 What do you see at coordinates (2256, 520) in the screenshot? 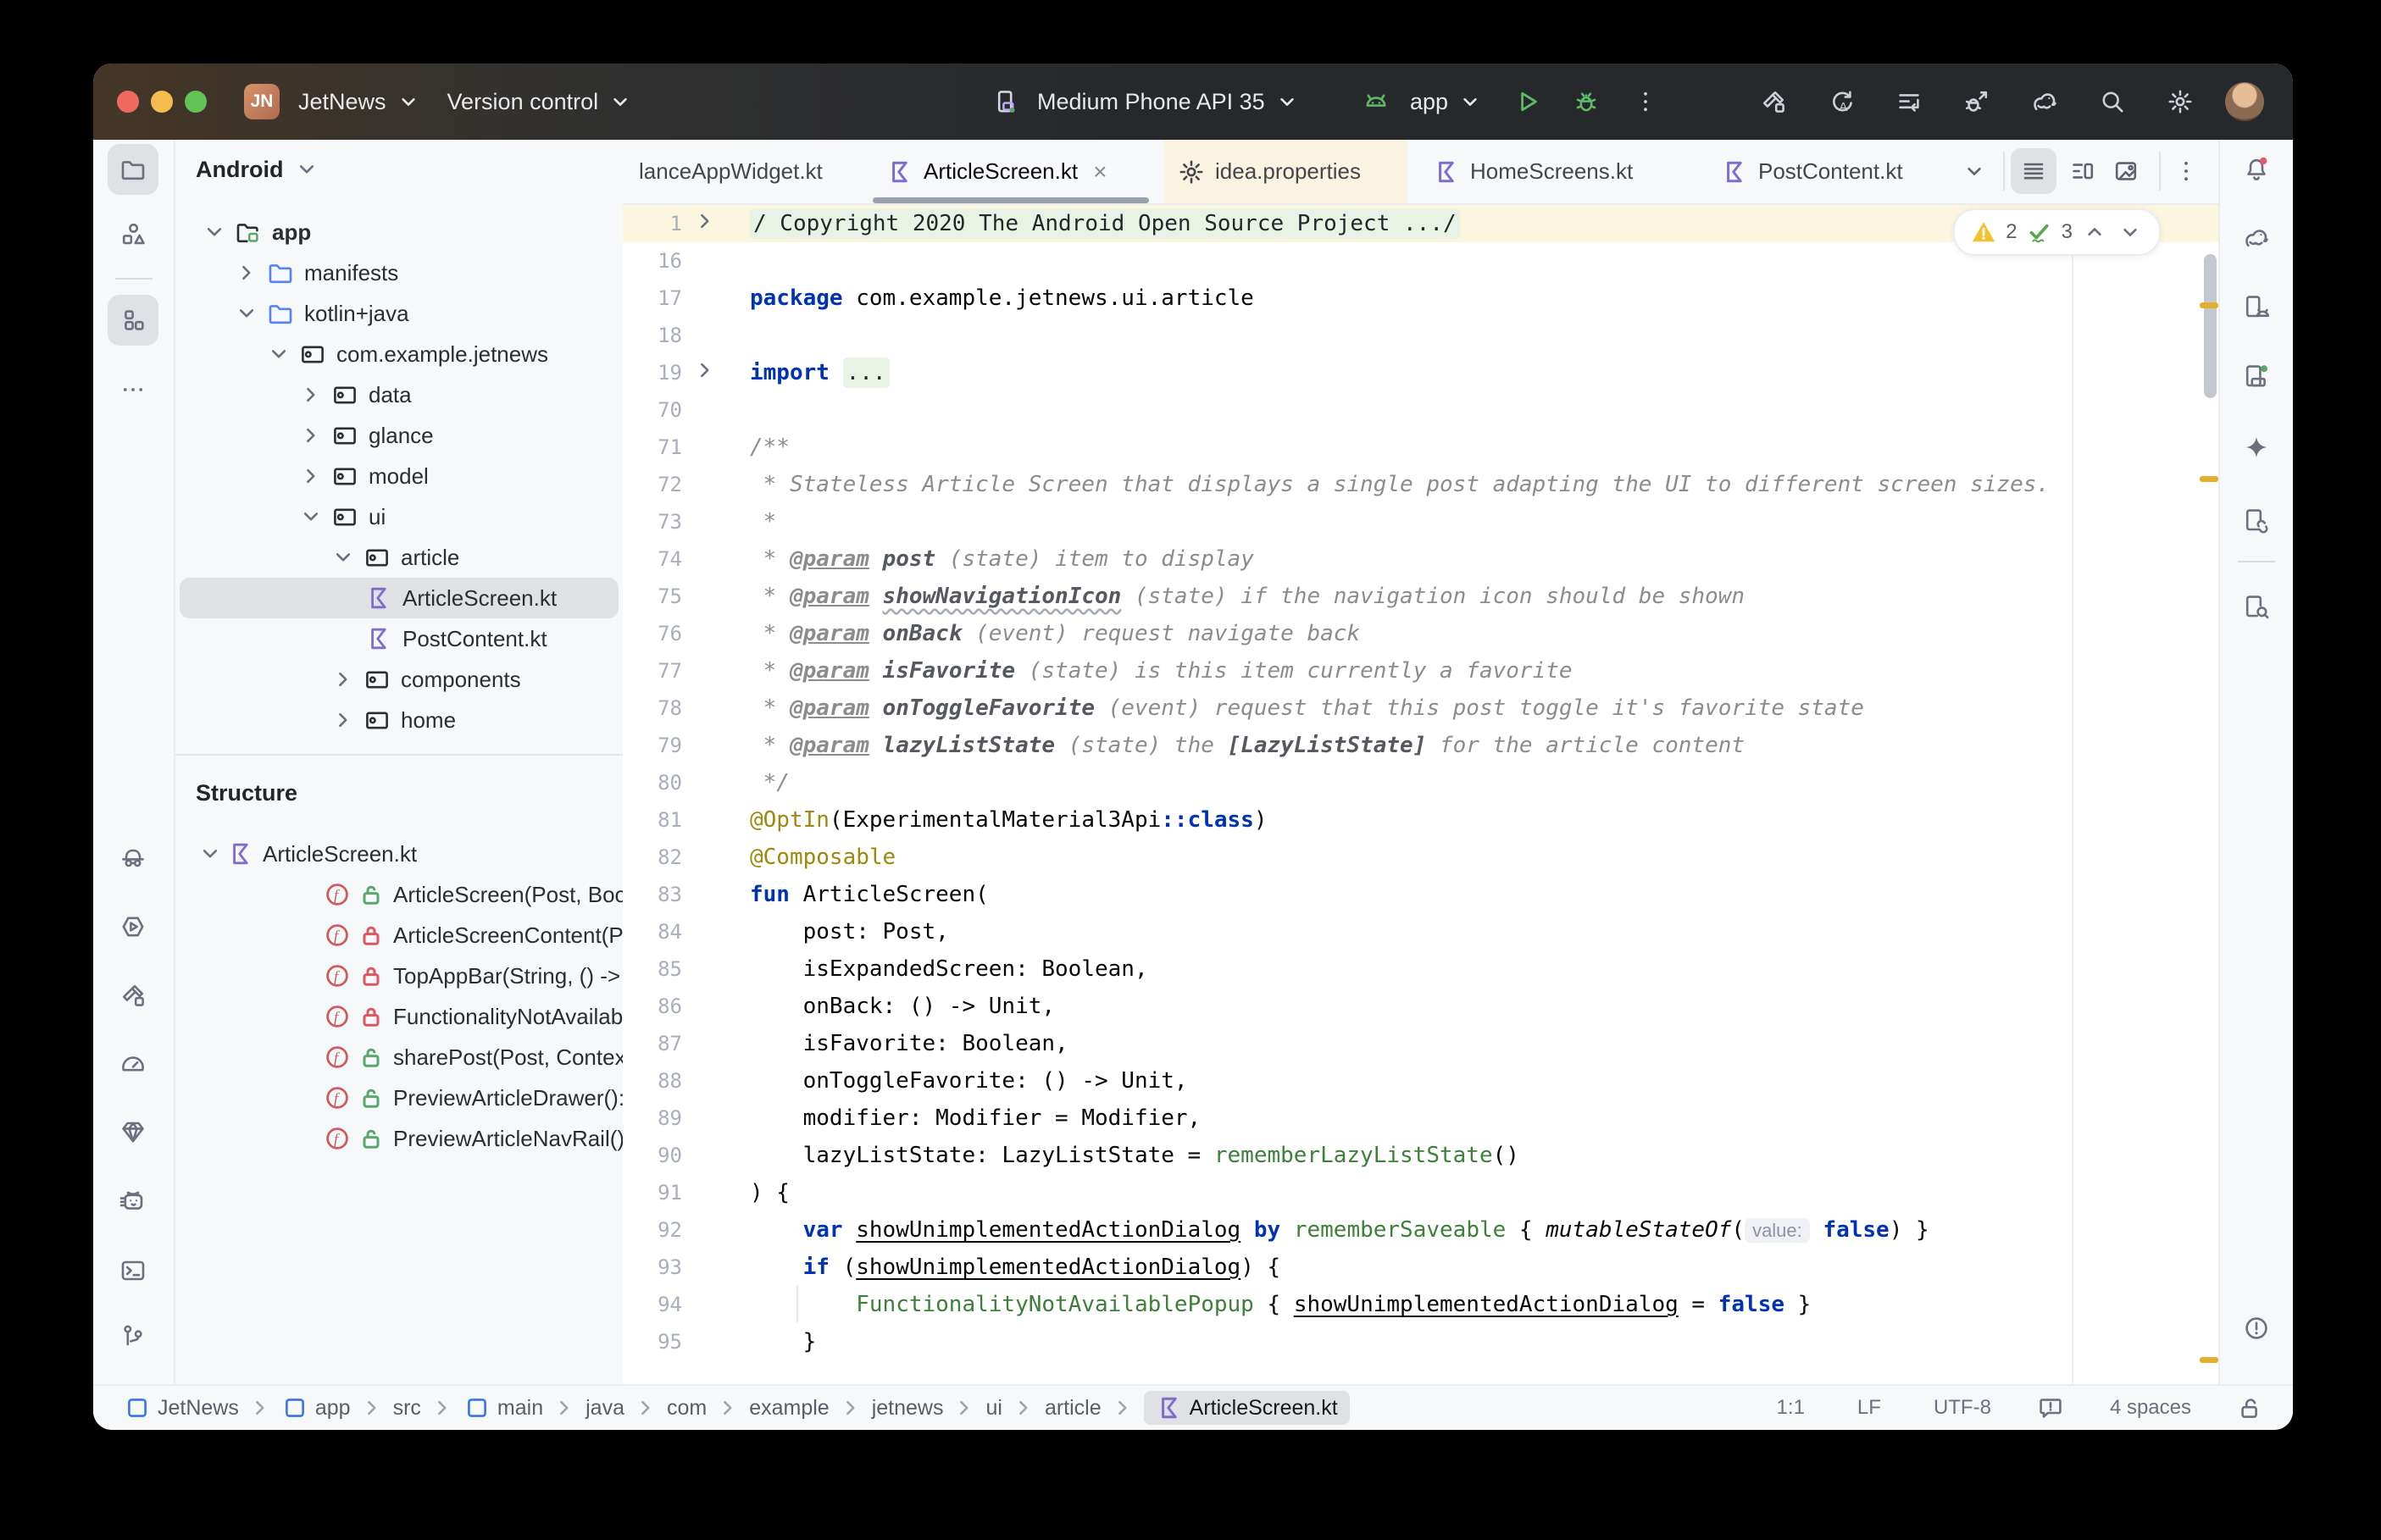
I see `device-mirroring-button` at bounding box center [2256, 520].